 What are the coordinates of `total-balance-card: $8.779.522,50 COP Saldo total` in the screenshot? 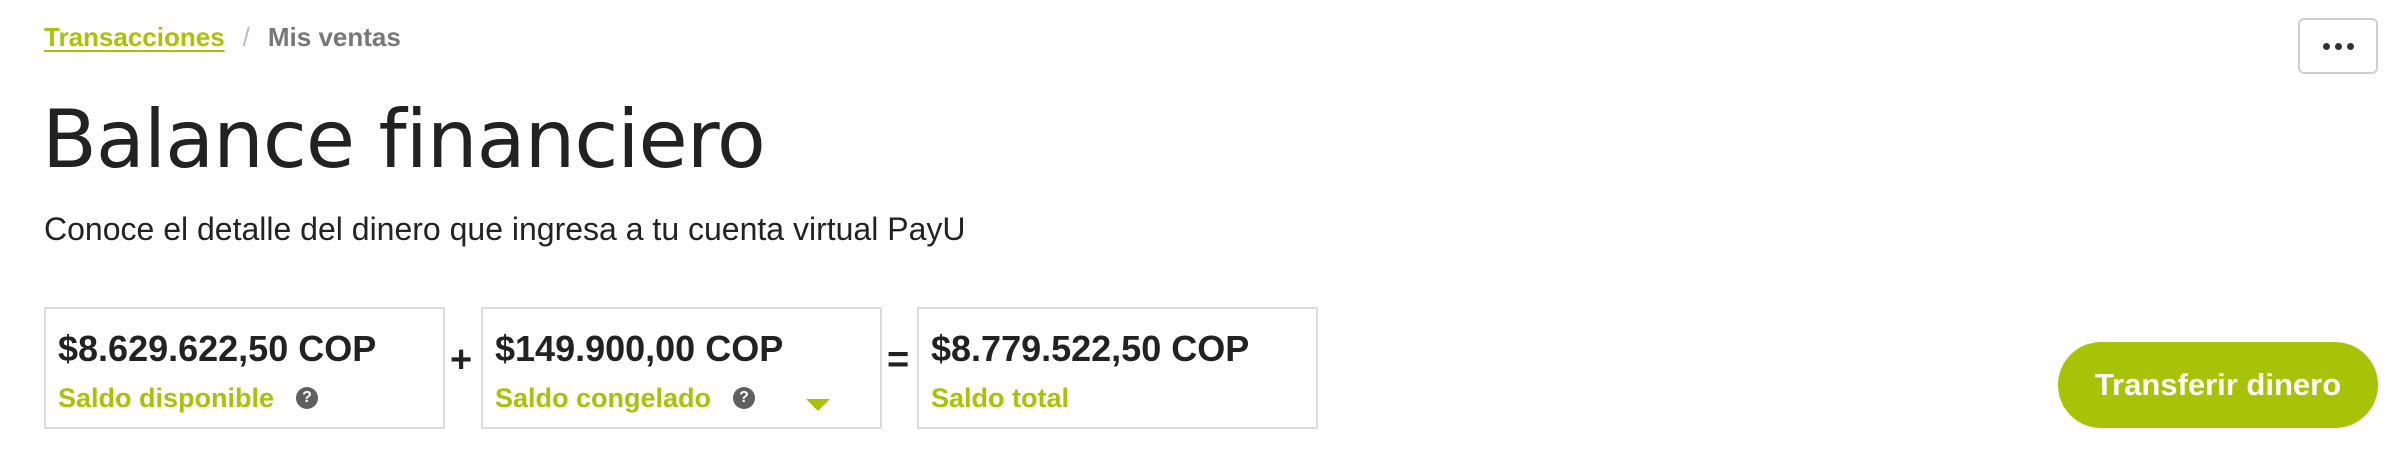 It's located at (1117, 368).